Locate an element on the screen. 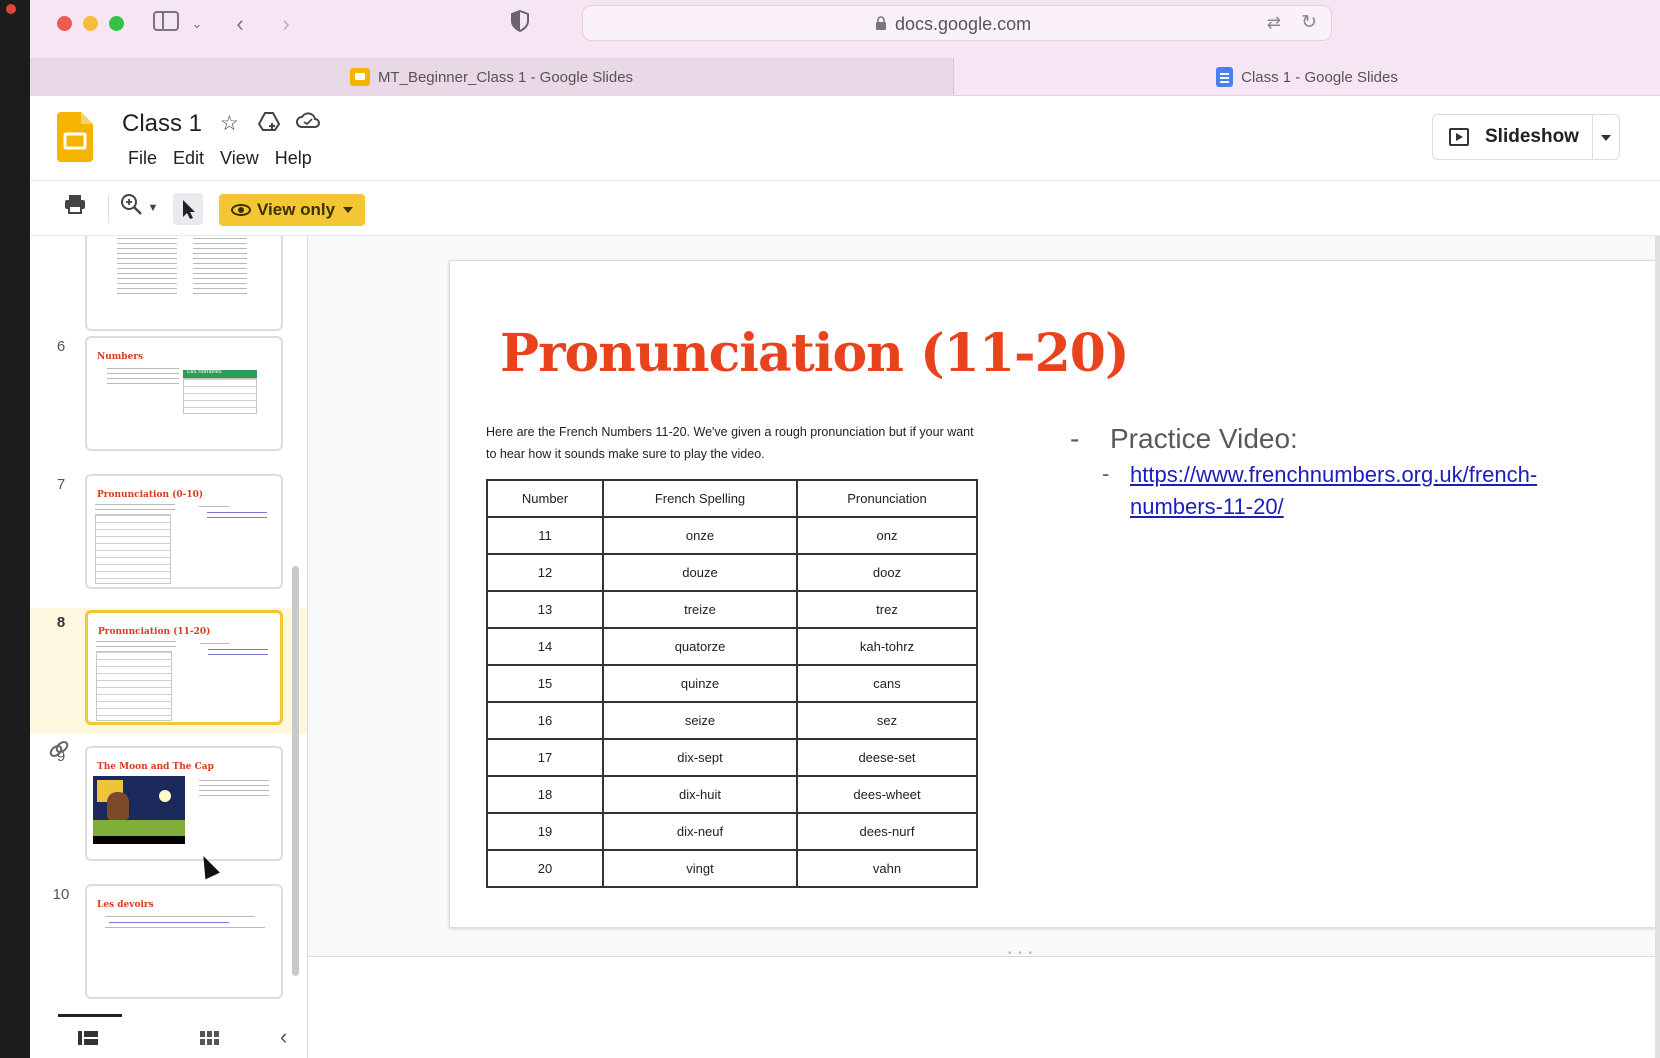 The width and height of the screenshot is (1660, 1058). privacy-shield-icon is located at coordinates (520, 23).